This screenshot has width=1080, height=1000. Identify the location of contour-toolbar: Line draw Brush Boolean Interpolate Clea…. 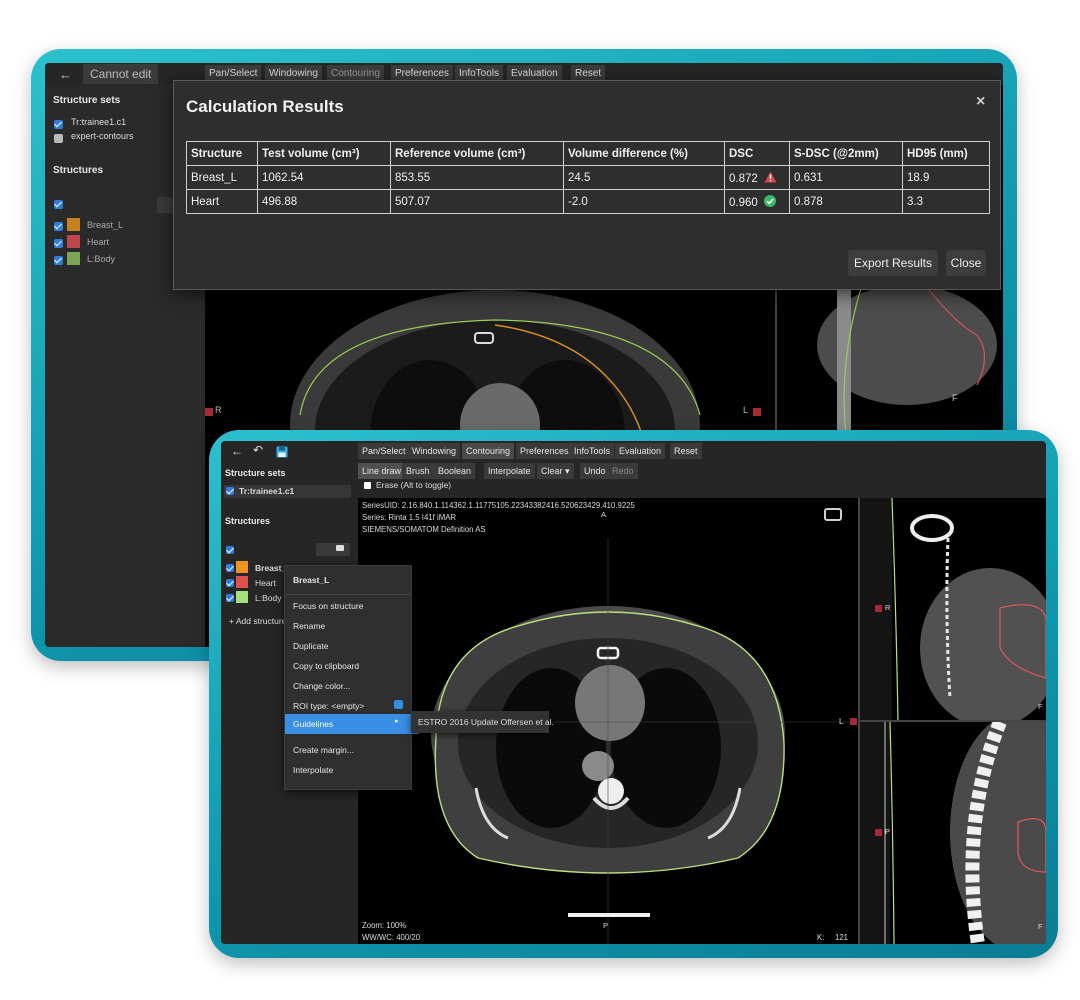
(508, 471).